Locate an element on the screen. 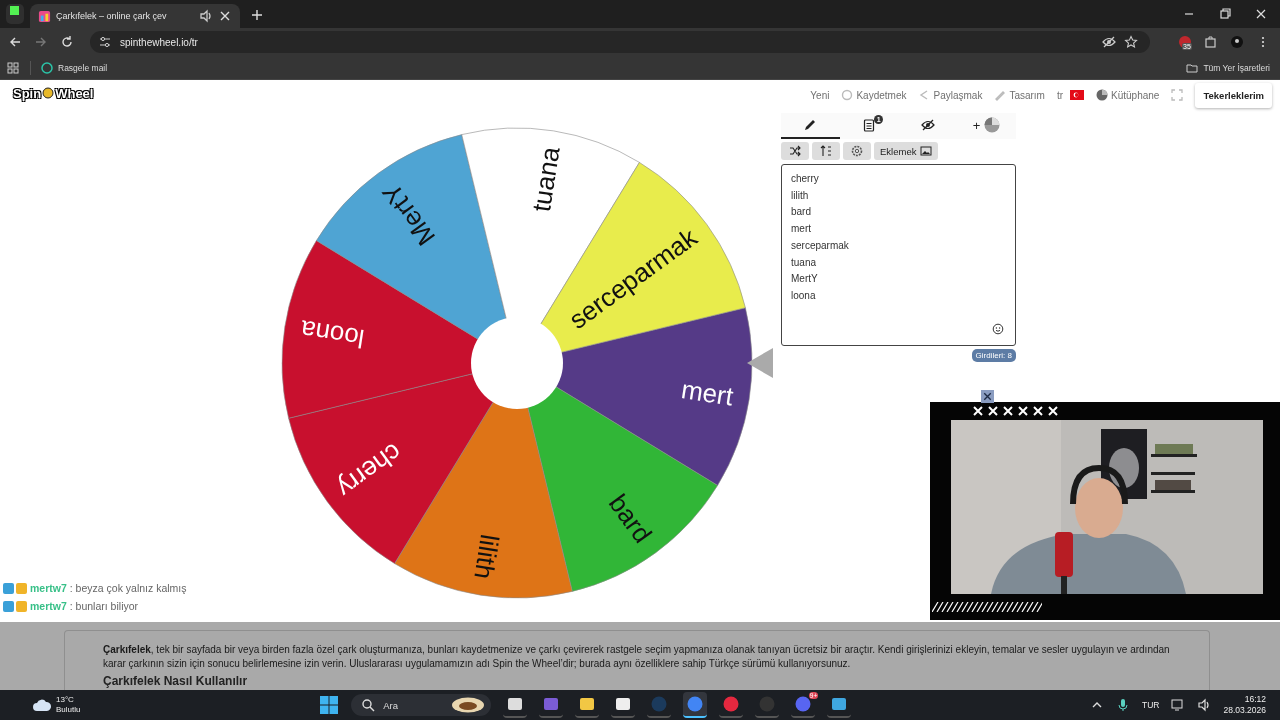 Image resolution: width=1280 pixels, height=720 pixels. sort-button is located at coordinates (826, 151).